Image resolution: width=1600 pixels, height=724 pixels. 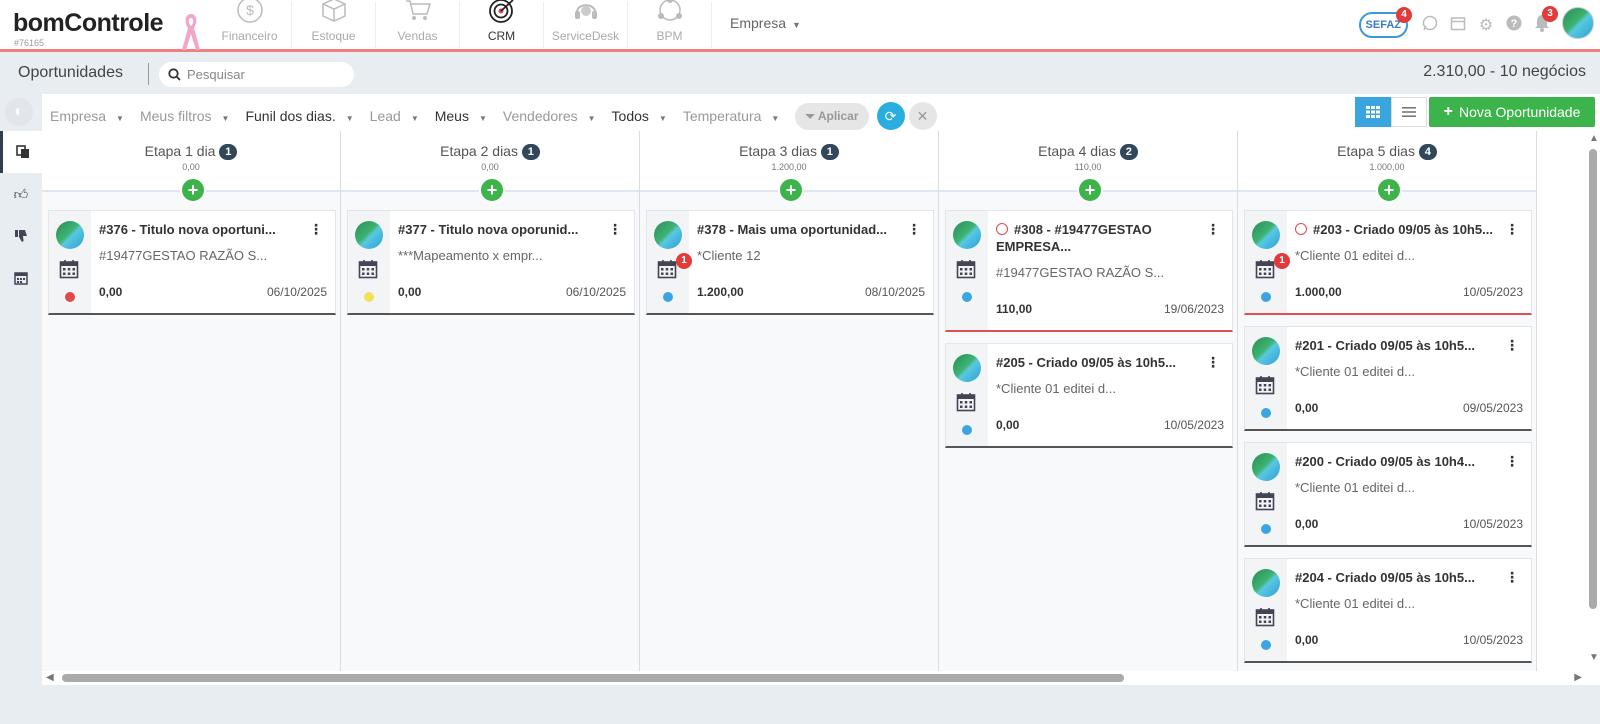 What do you see at coordinates (1409, 112) in the screenshot?
I see `list-view-button` at bounding box center [1409, 112].